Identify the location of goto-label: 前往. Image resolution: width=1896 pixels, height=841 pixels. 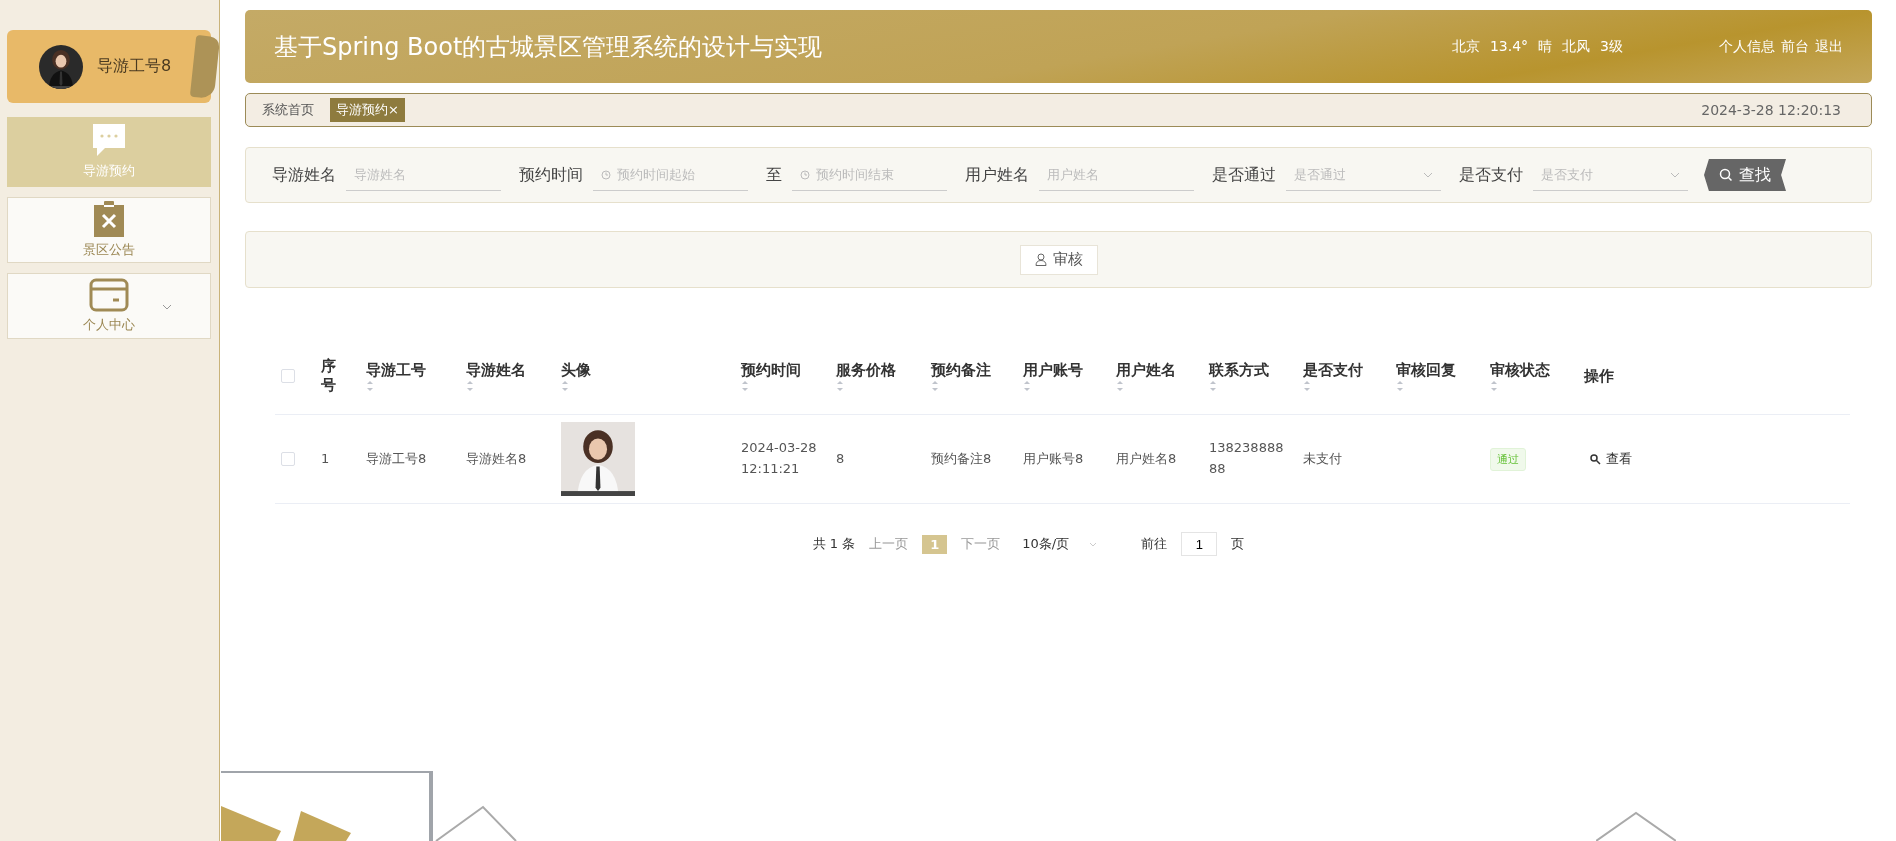
(1154, 544).